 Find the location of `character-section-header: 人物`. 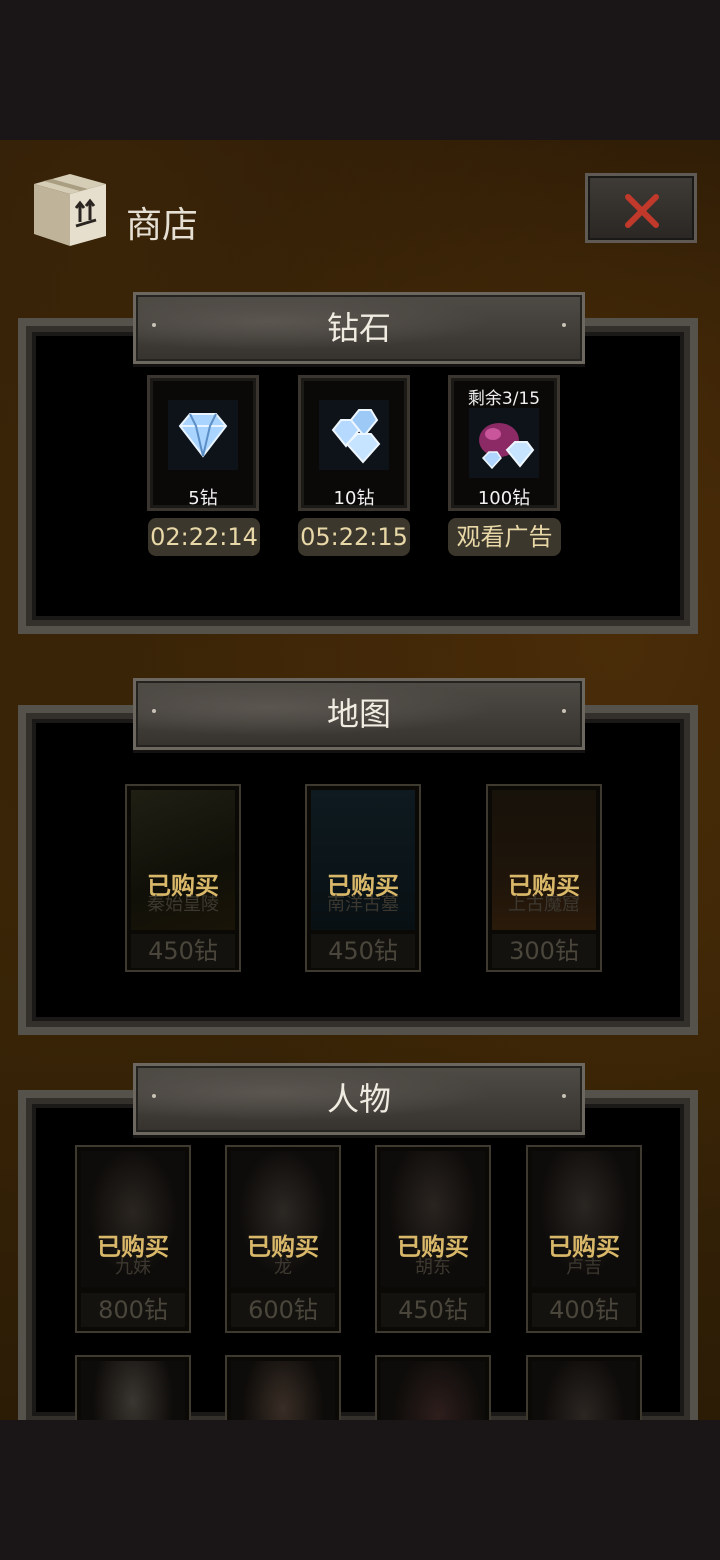

character-section-header: 人物 is located at coordinates (359, 1099).